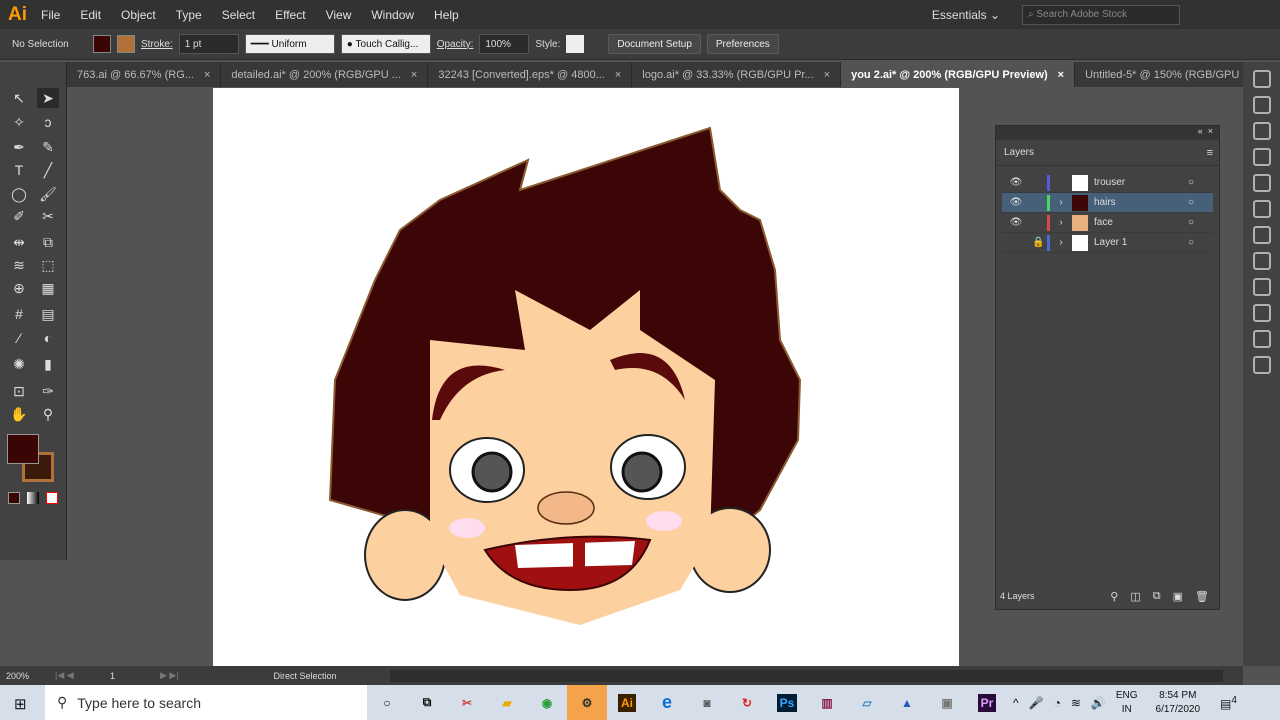 The image size is (1280, 720). I want to click on stroke-panel-icon, so click(1261, 209).